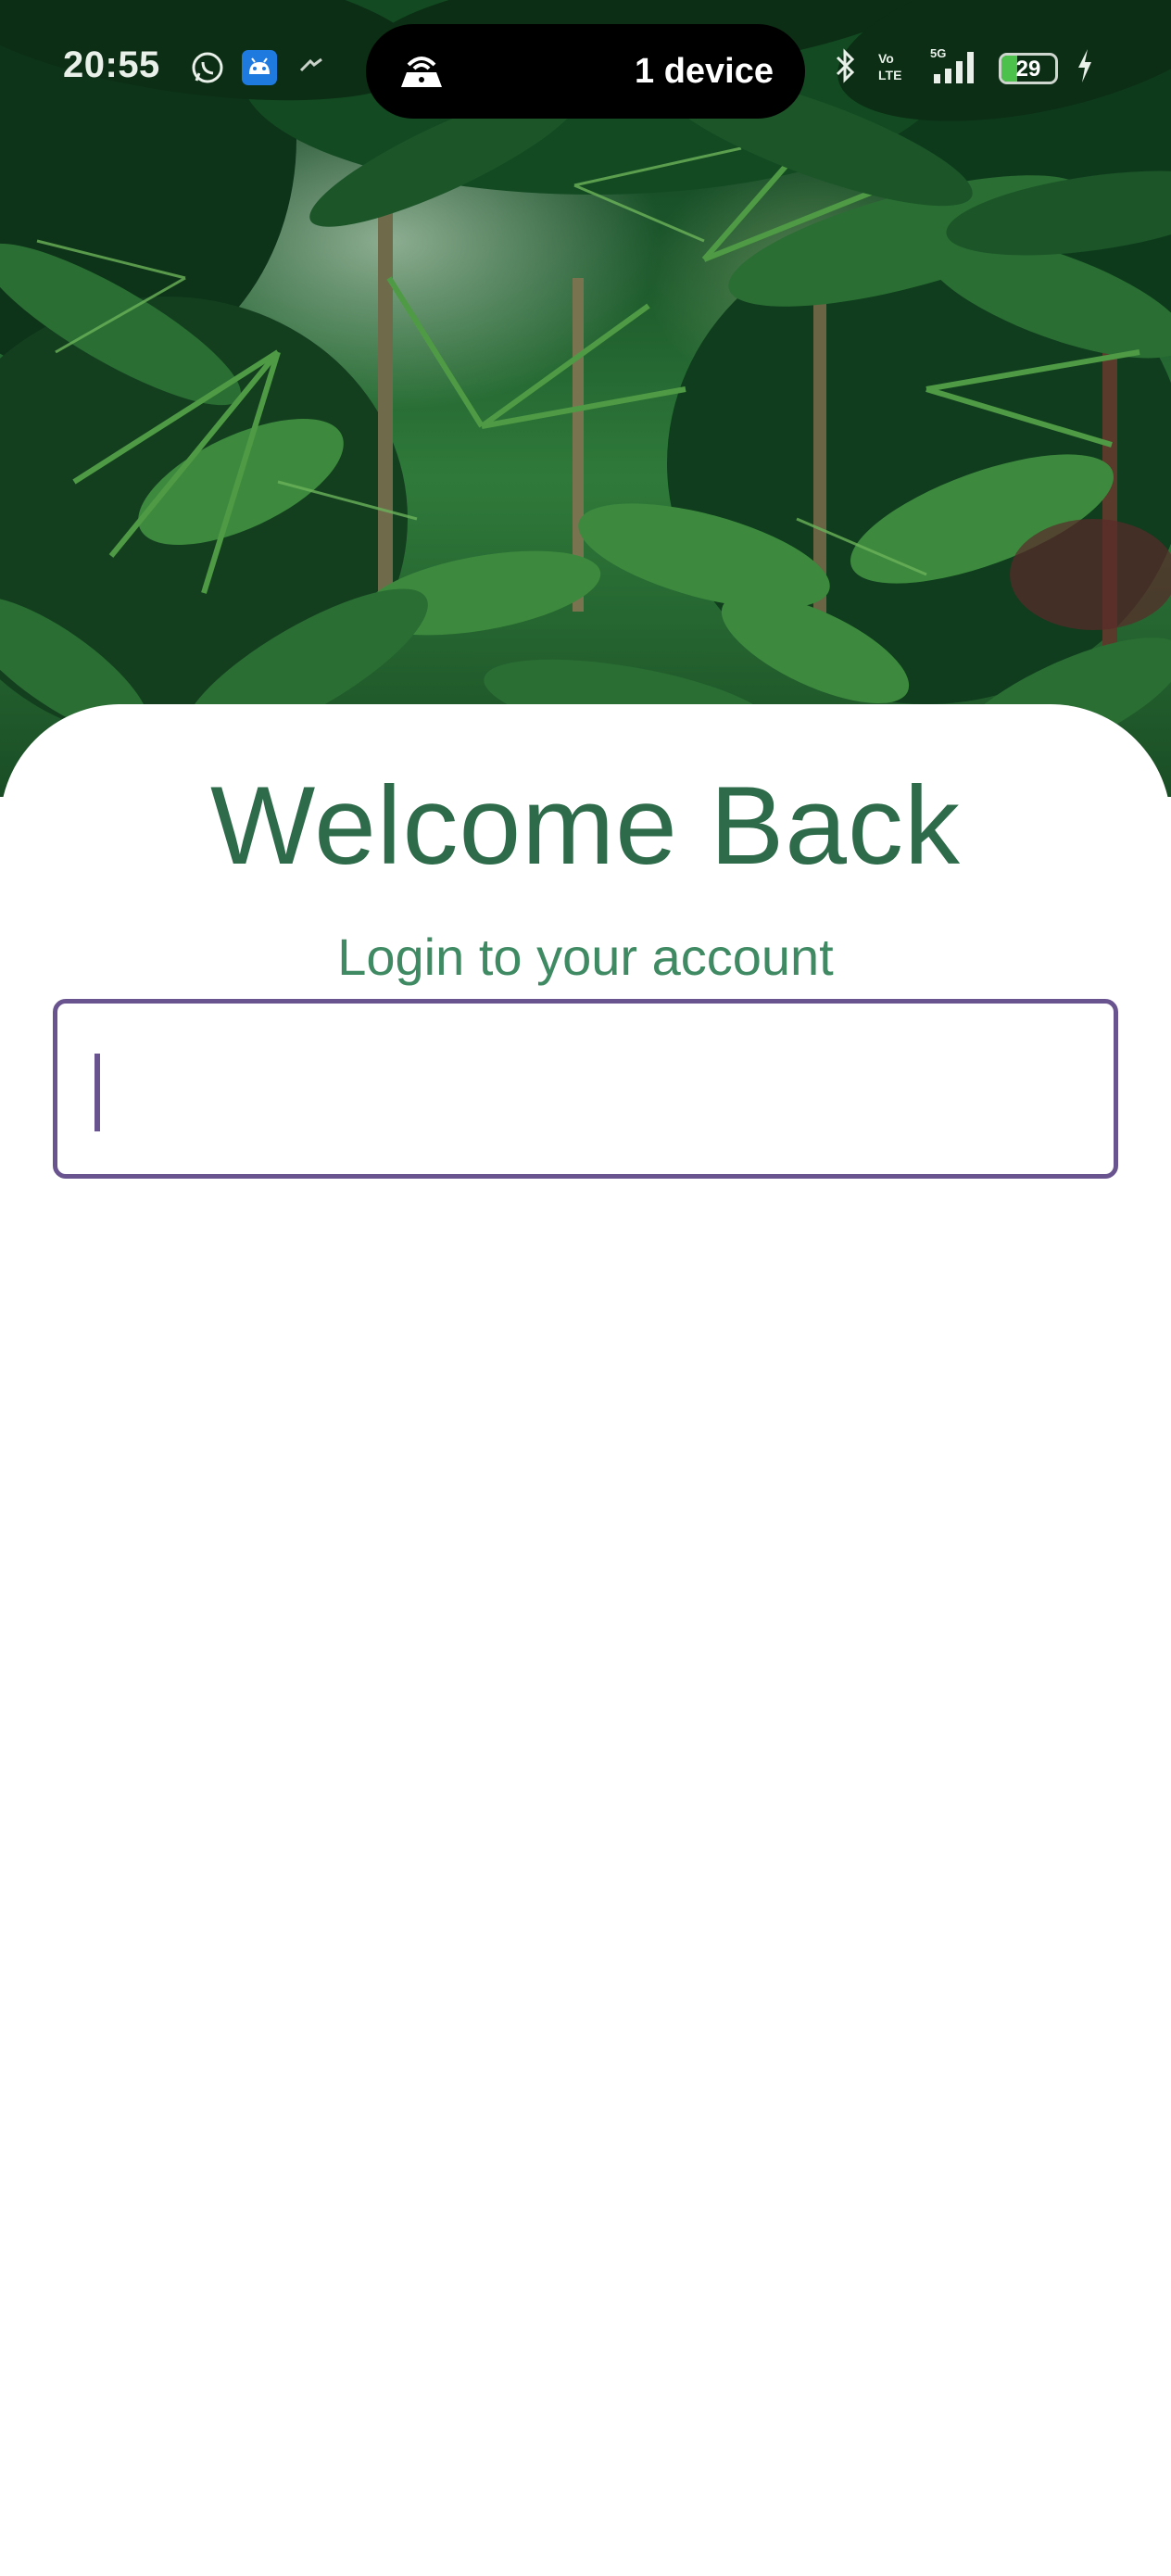  I want to click on status-bar: 20:55 1 device Vo LTE 5G 29, so click(585, 69).